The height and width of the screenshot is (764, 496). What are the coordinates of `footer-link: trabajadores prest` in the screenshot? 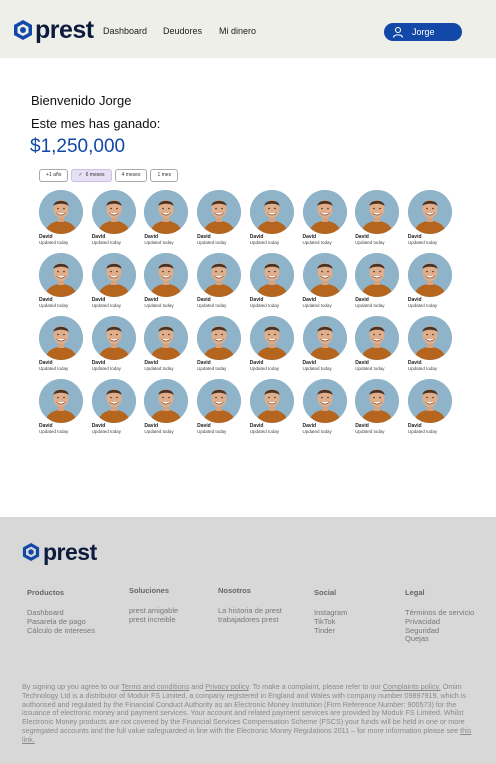 It's located at (250, 620).